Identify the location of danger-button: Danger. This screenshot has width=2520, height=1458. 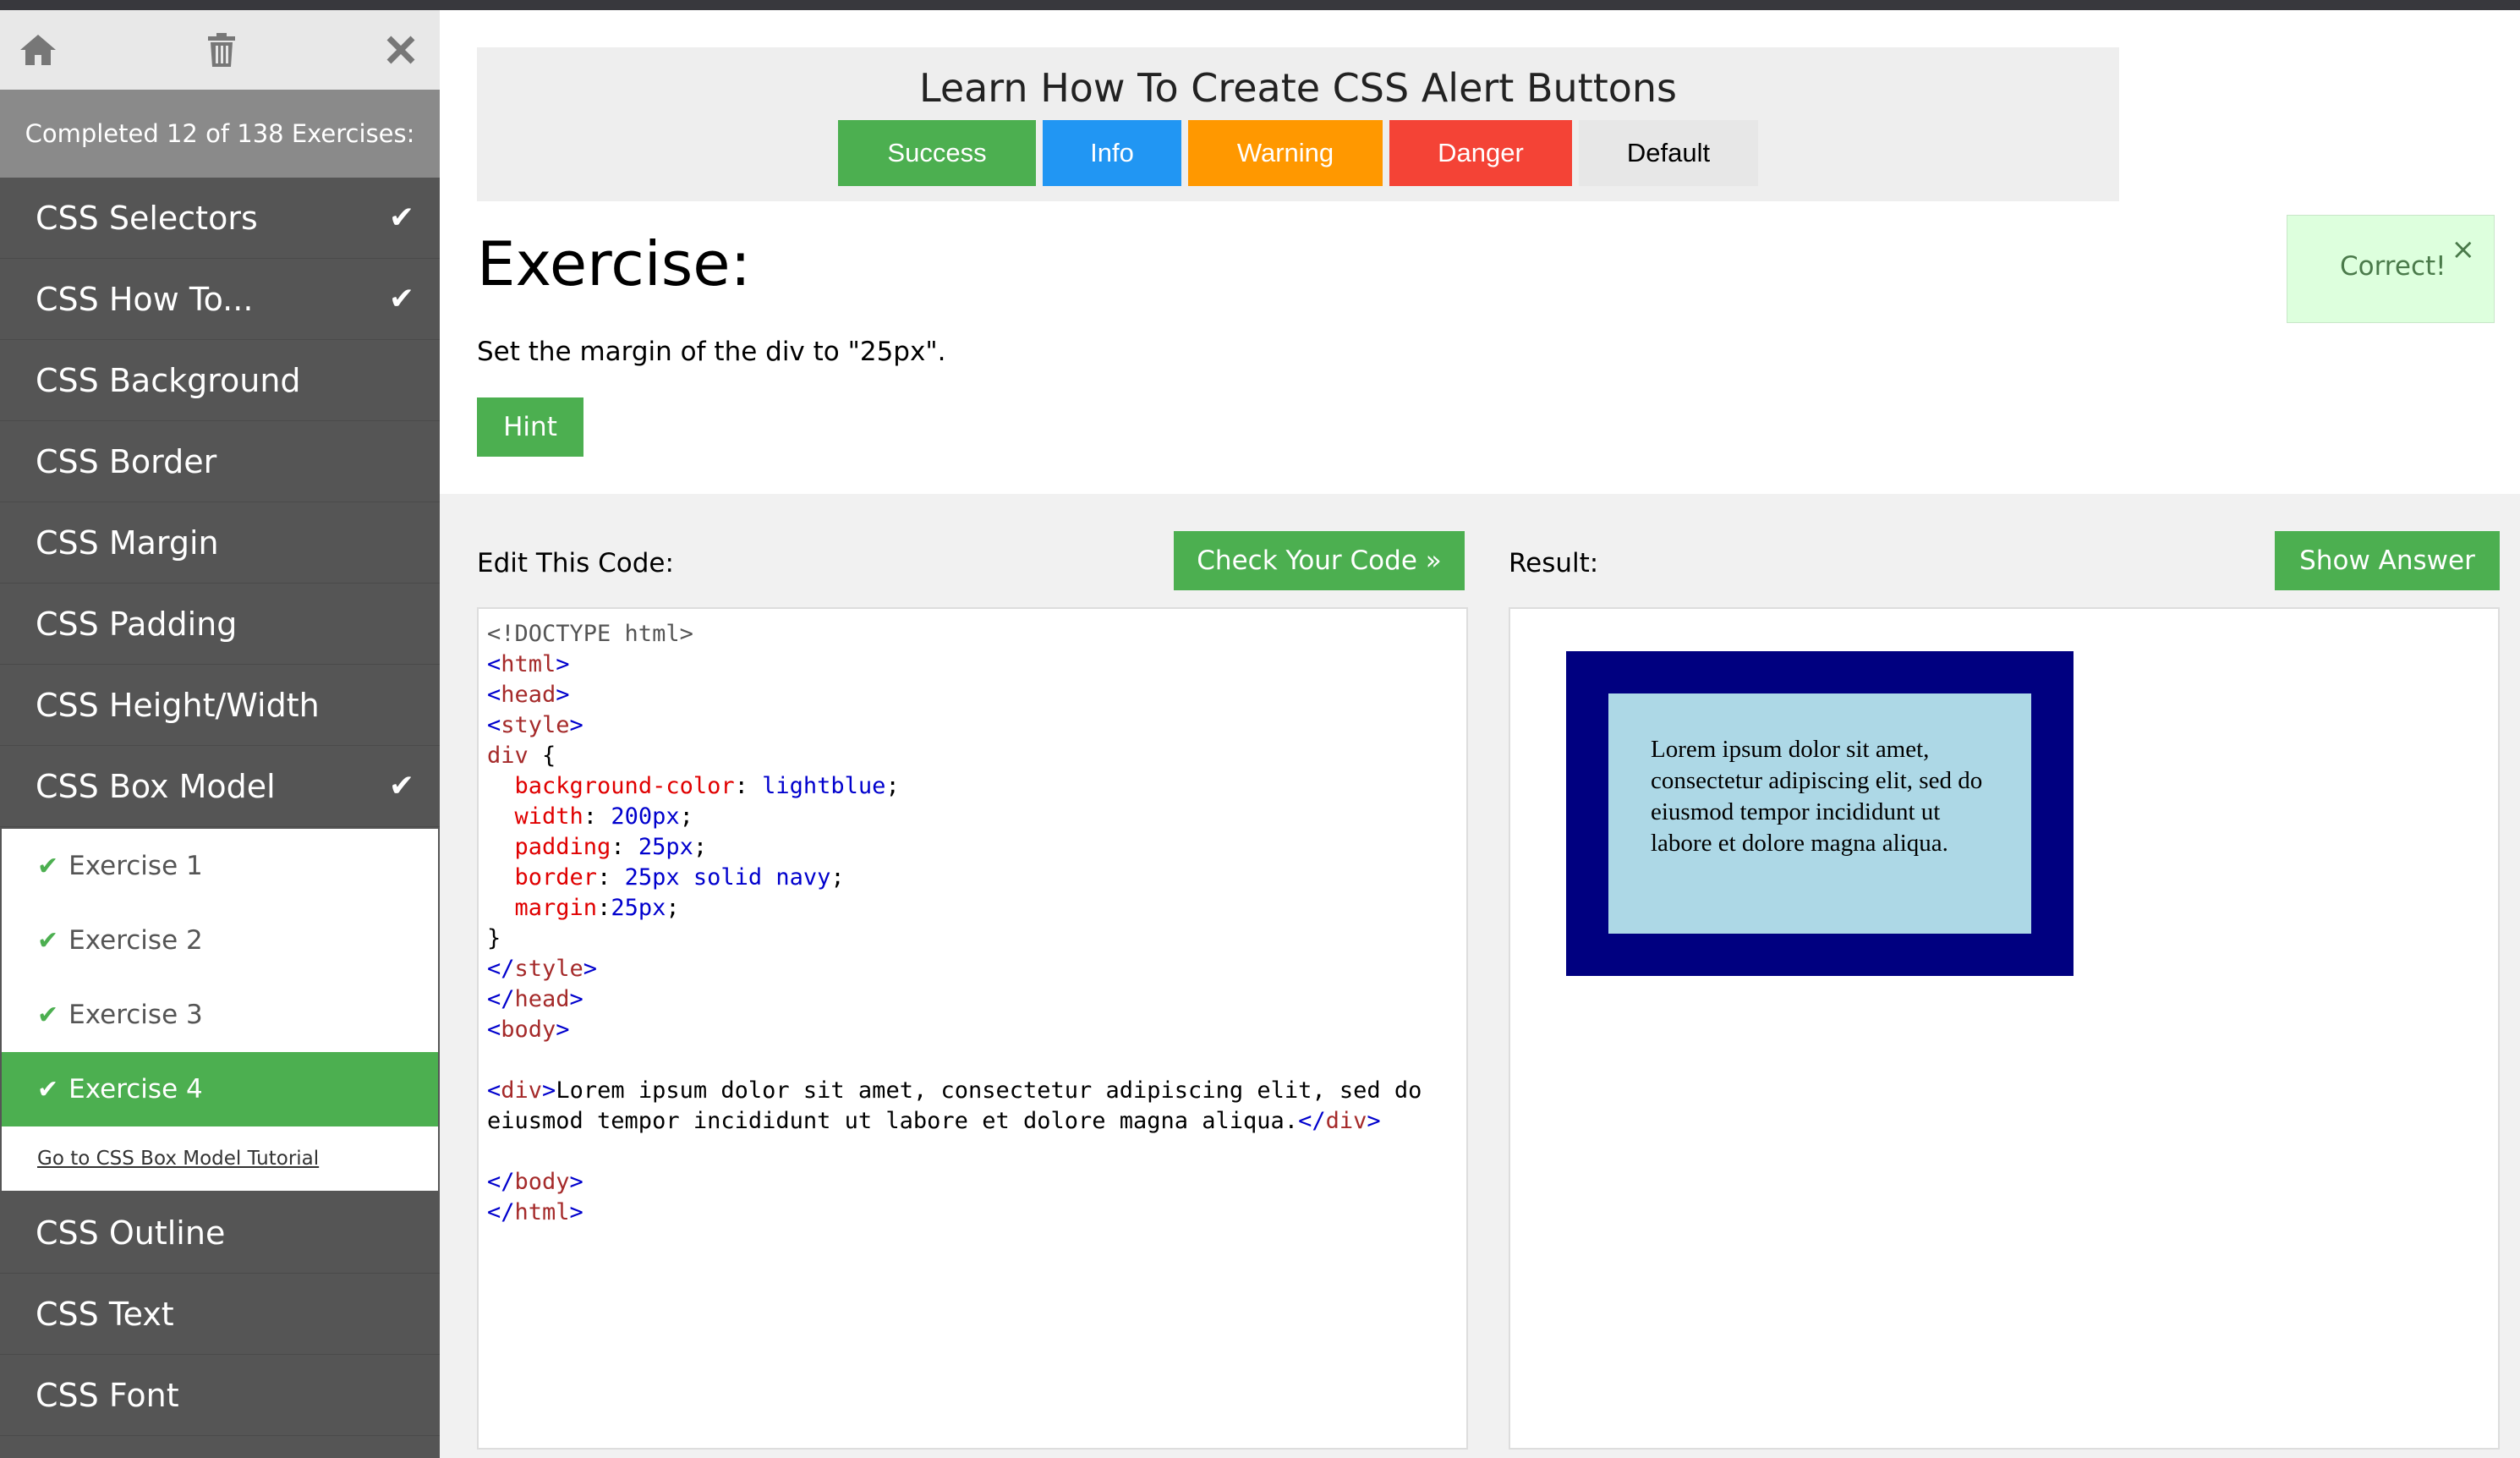
(1480, 153).